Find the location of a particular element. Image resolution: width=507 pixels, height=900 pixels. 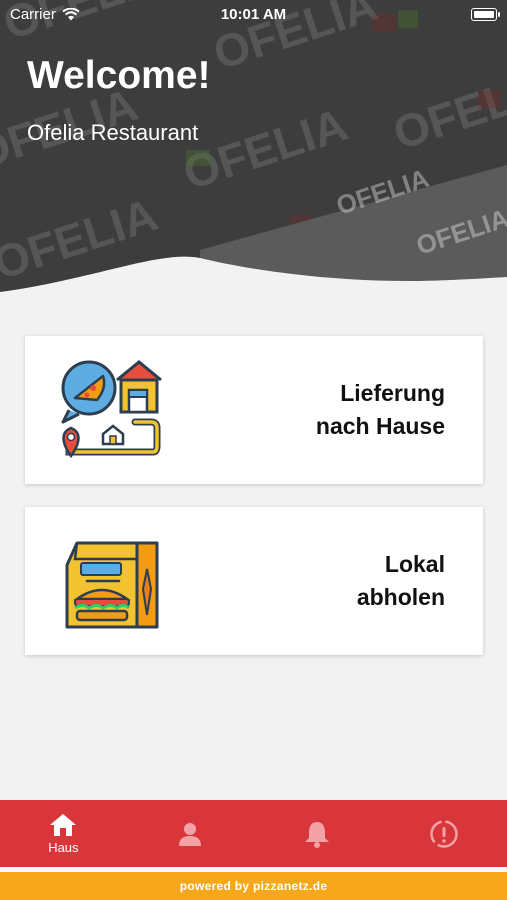

tab-home: Haus is located at coordinates (63, 833).